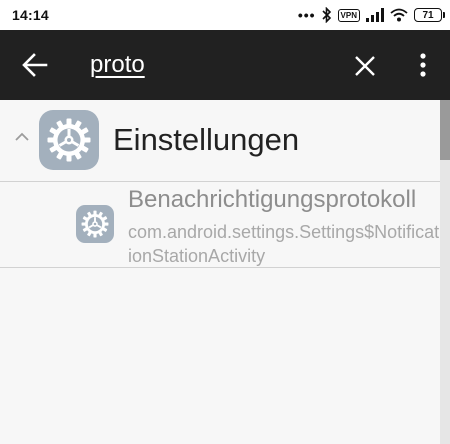 The height and width of the screenshot is (444, 450). Describe the element at coordinates (429, 15) in the screenshot. I see `battery-icon: 71` at that location.